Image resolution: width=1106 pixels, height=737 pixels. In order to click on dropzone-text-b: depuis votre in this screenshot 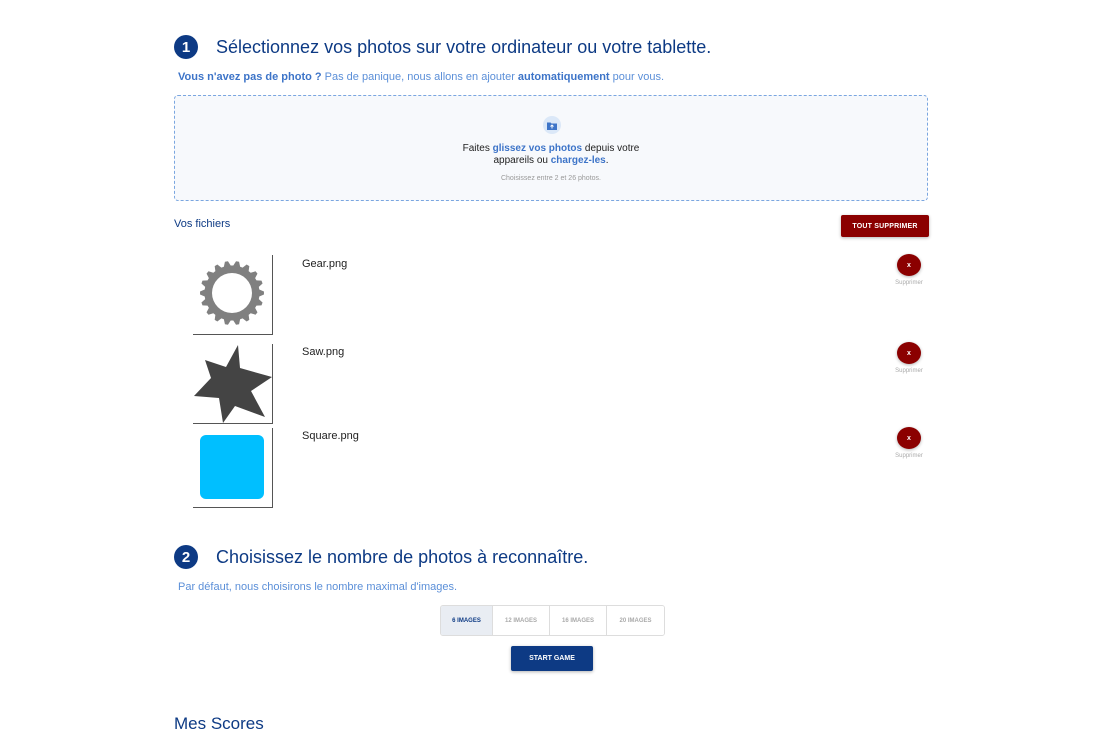, I will do `click(611, 148)`.